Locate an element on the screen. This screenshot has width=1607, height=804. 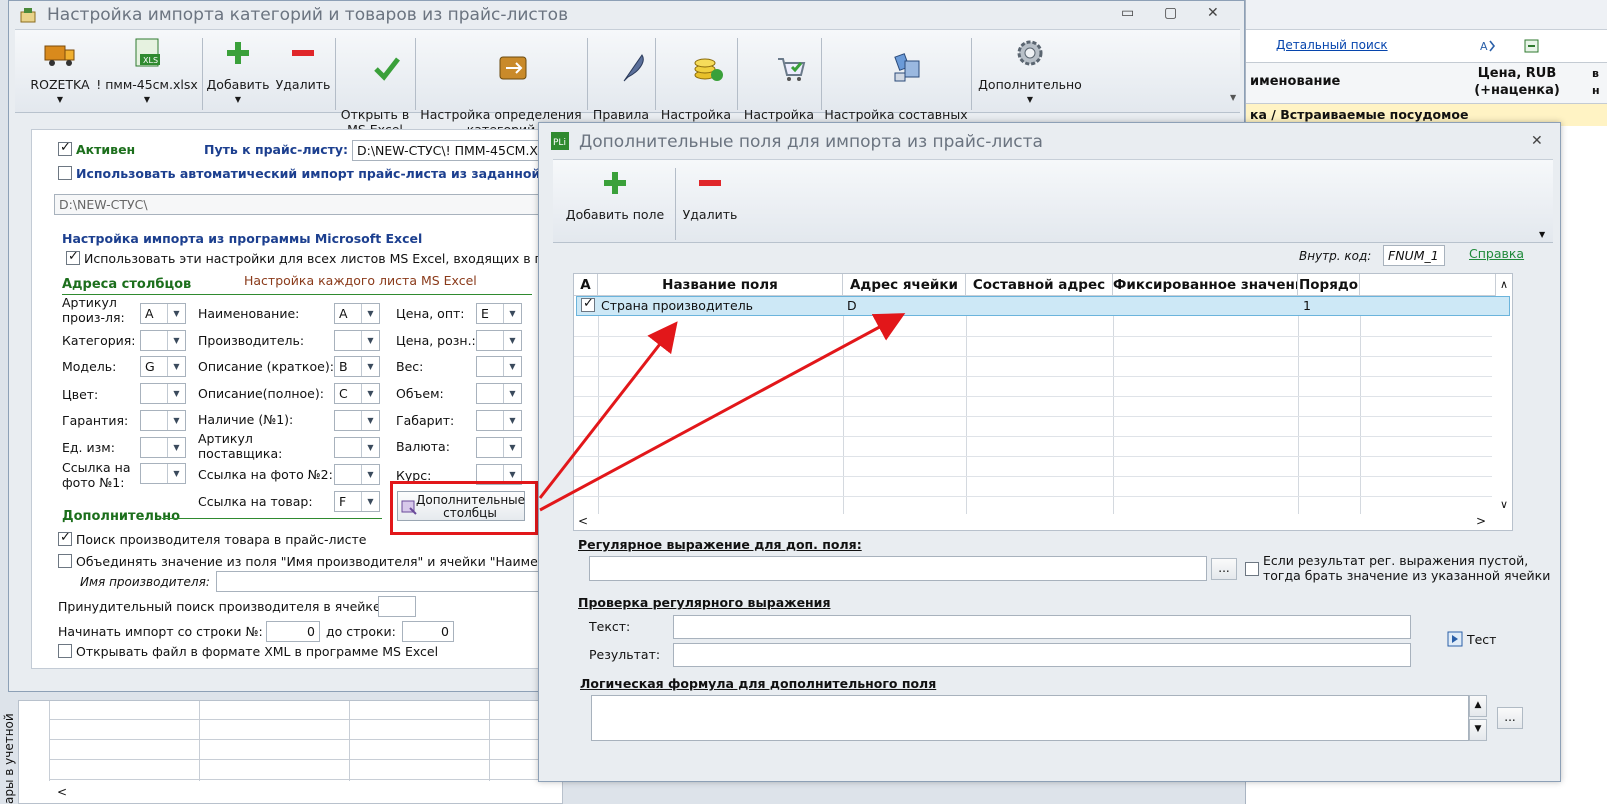
close-button: ✕ is located at coordinates (1213, 13).